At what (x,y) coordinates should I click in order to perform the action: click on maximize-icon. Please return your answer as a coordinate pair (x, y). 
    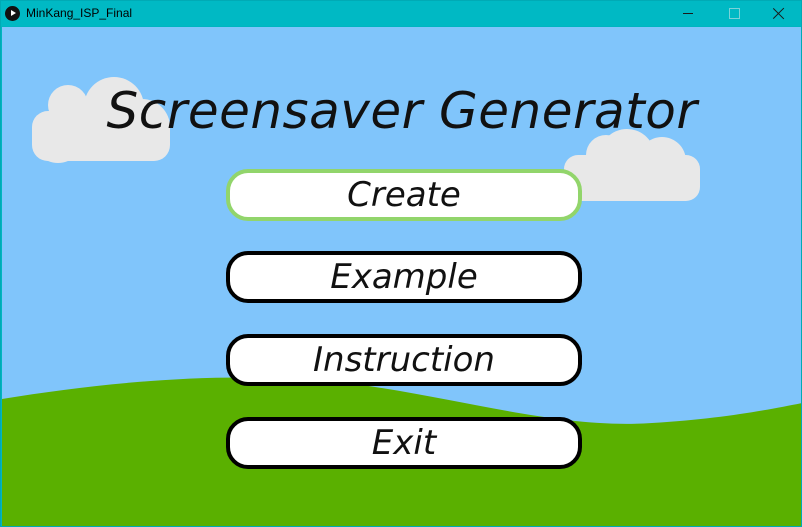
    Looking at the image, I should click on (734, 13).